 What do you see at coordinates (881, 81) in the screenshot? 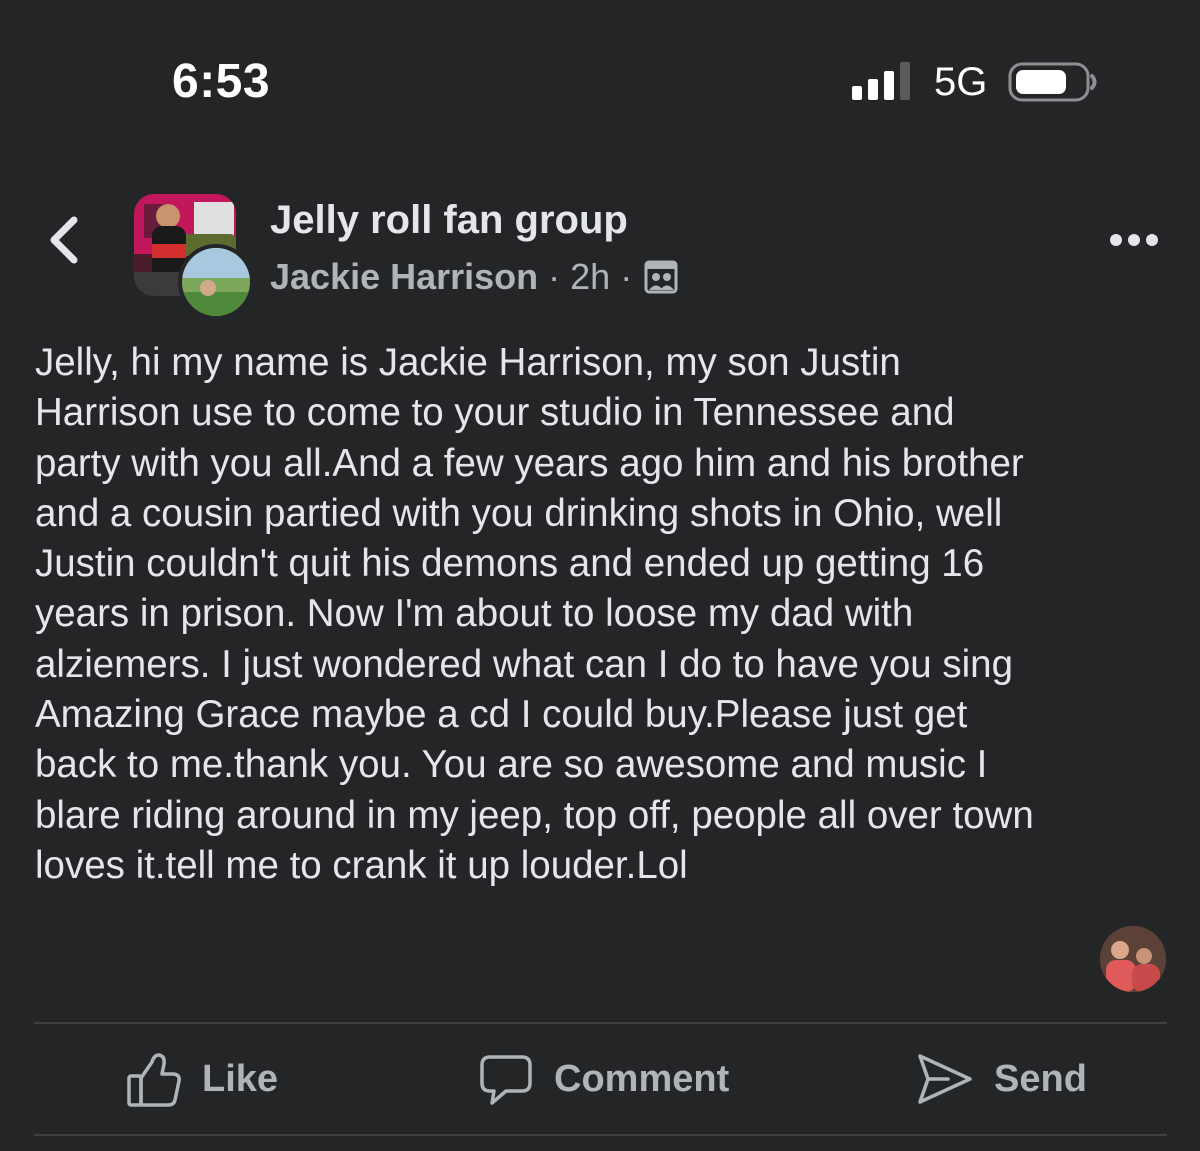
I see `cellular-signal-icon` at bounding box center [881, 81].